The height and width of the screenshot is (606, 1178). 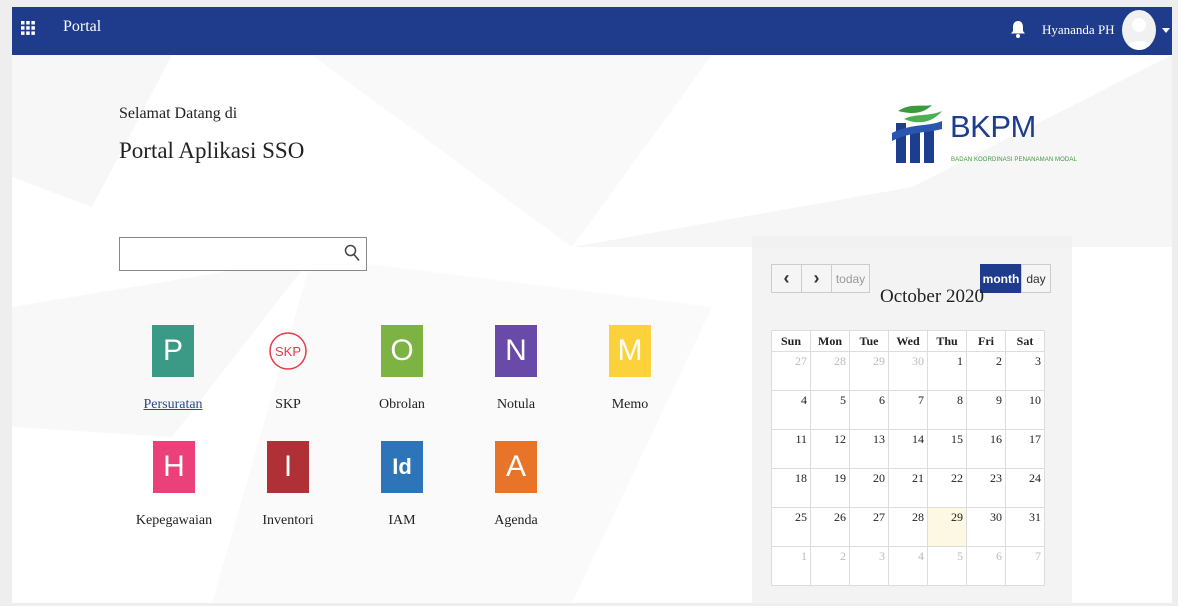 What do you see at coordinates (1001, 278) in the screenshot?
I see `calendar-month-button: month` at bounding box center [1001, 278].